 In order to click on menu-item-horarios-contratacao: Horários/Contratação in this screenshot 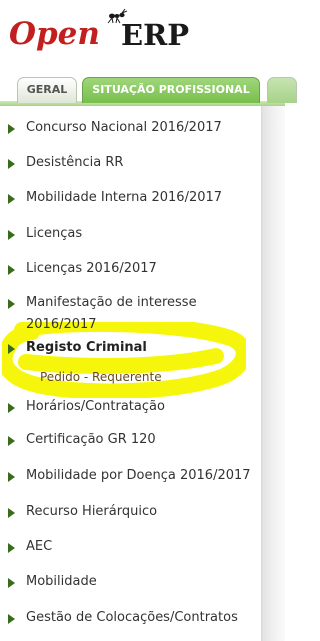, I will do `click(131, 407)`.